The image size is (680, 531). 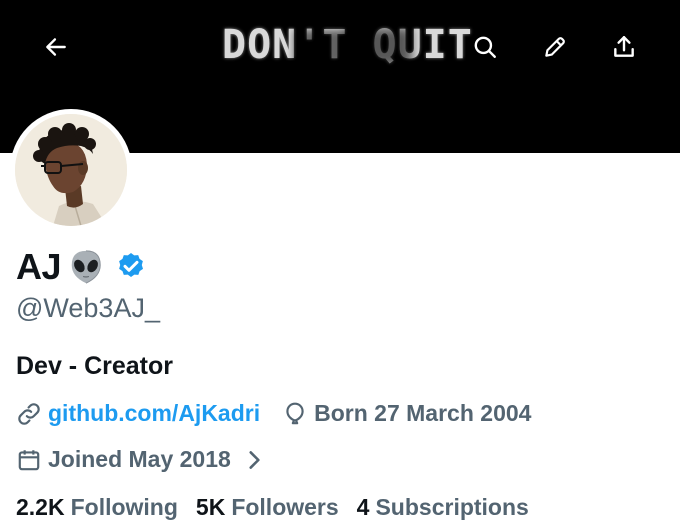 I want to click on following-count: 2.2K, so click(x=40, y=507).